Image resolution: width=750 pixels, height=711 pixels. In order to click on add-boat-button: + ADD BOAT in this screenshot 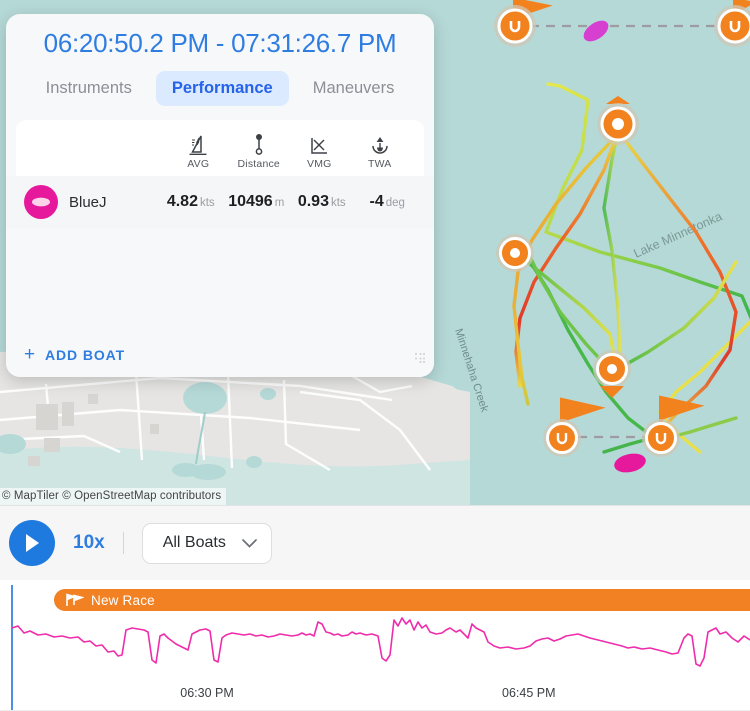, I will do `click(74, 354)`.